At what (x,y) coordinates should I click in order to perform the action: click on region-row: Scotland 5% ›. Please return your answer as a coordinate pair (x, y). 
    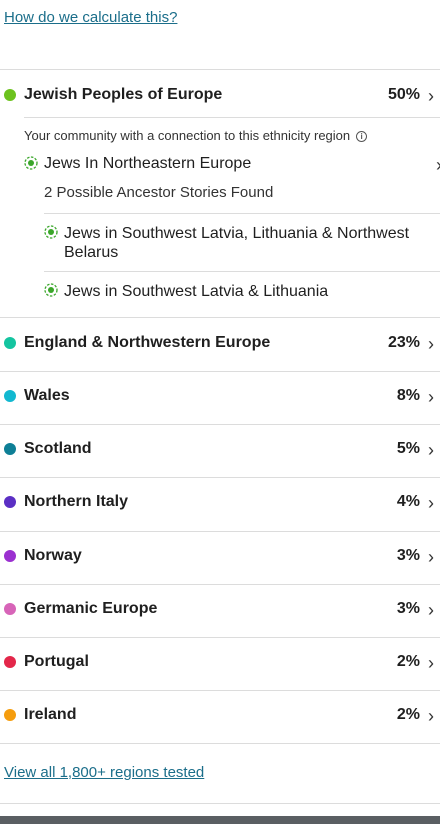
    Looking at the image, I should click on (220, 450).